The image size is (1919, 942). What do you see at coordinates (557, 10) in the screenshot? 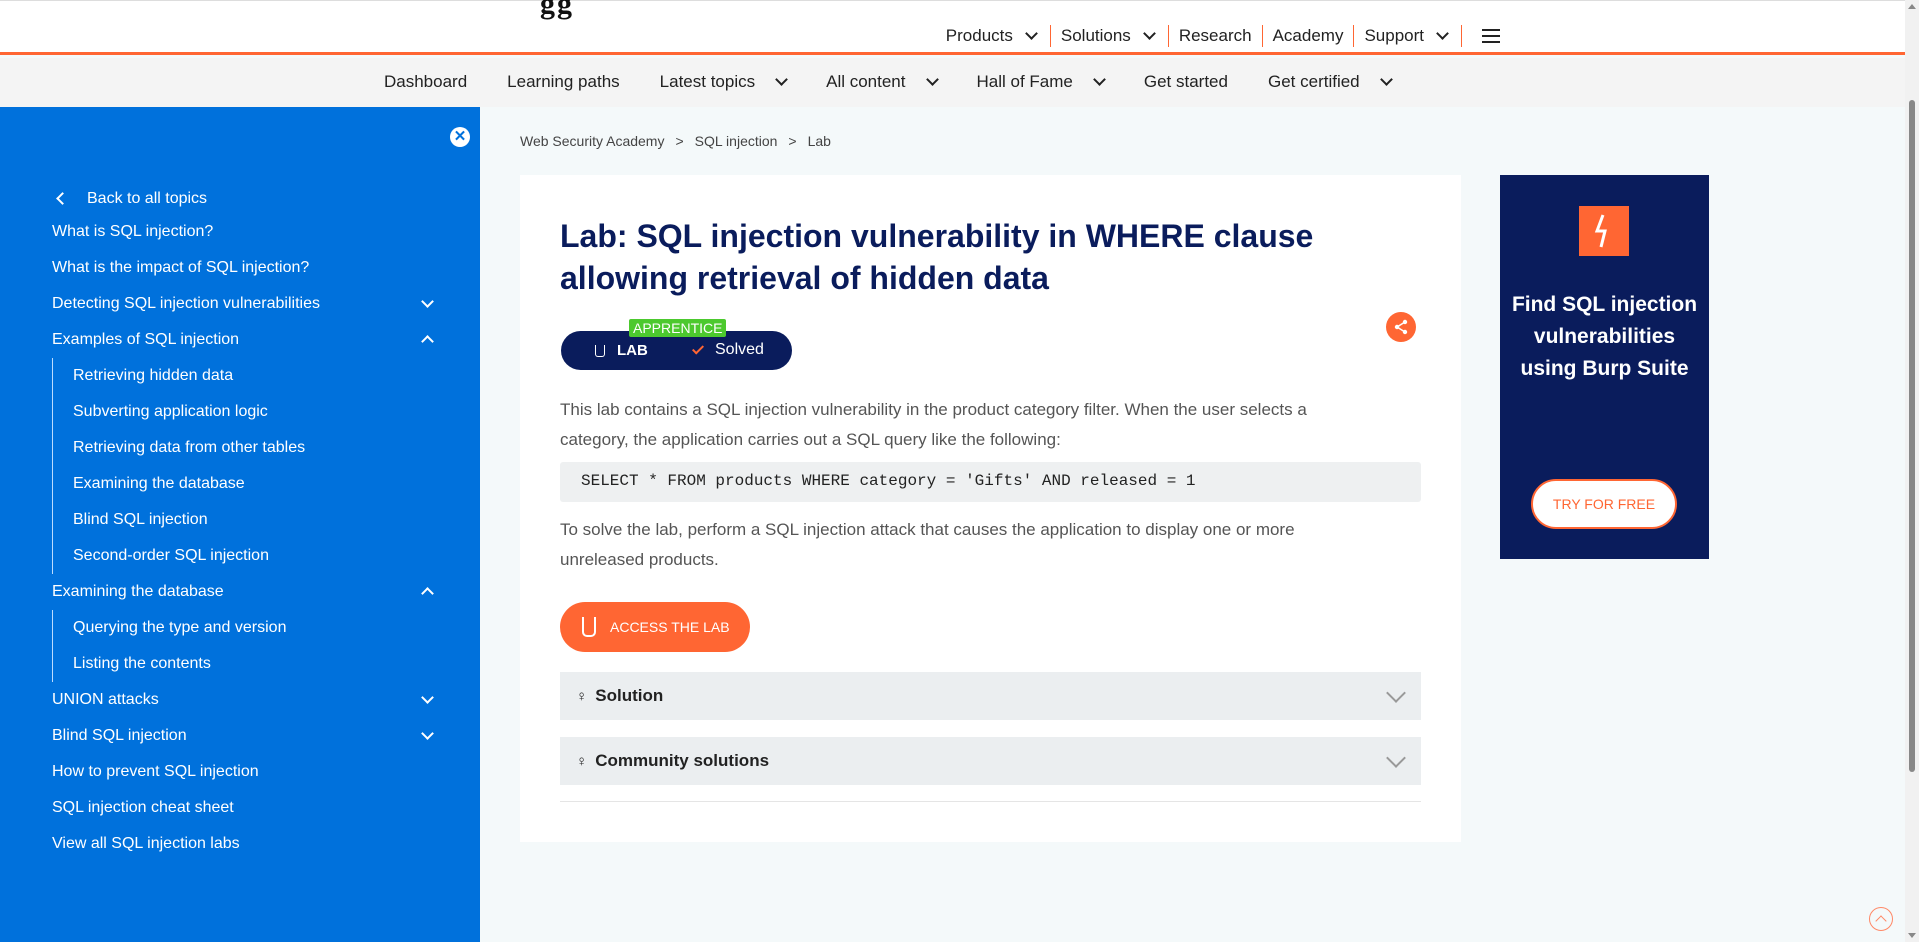
I see `logo: gg` at bounding box center [557, 10].